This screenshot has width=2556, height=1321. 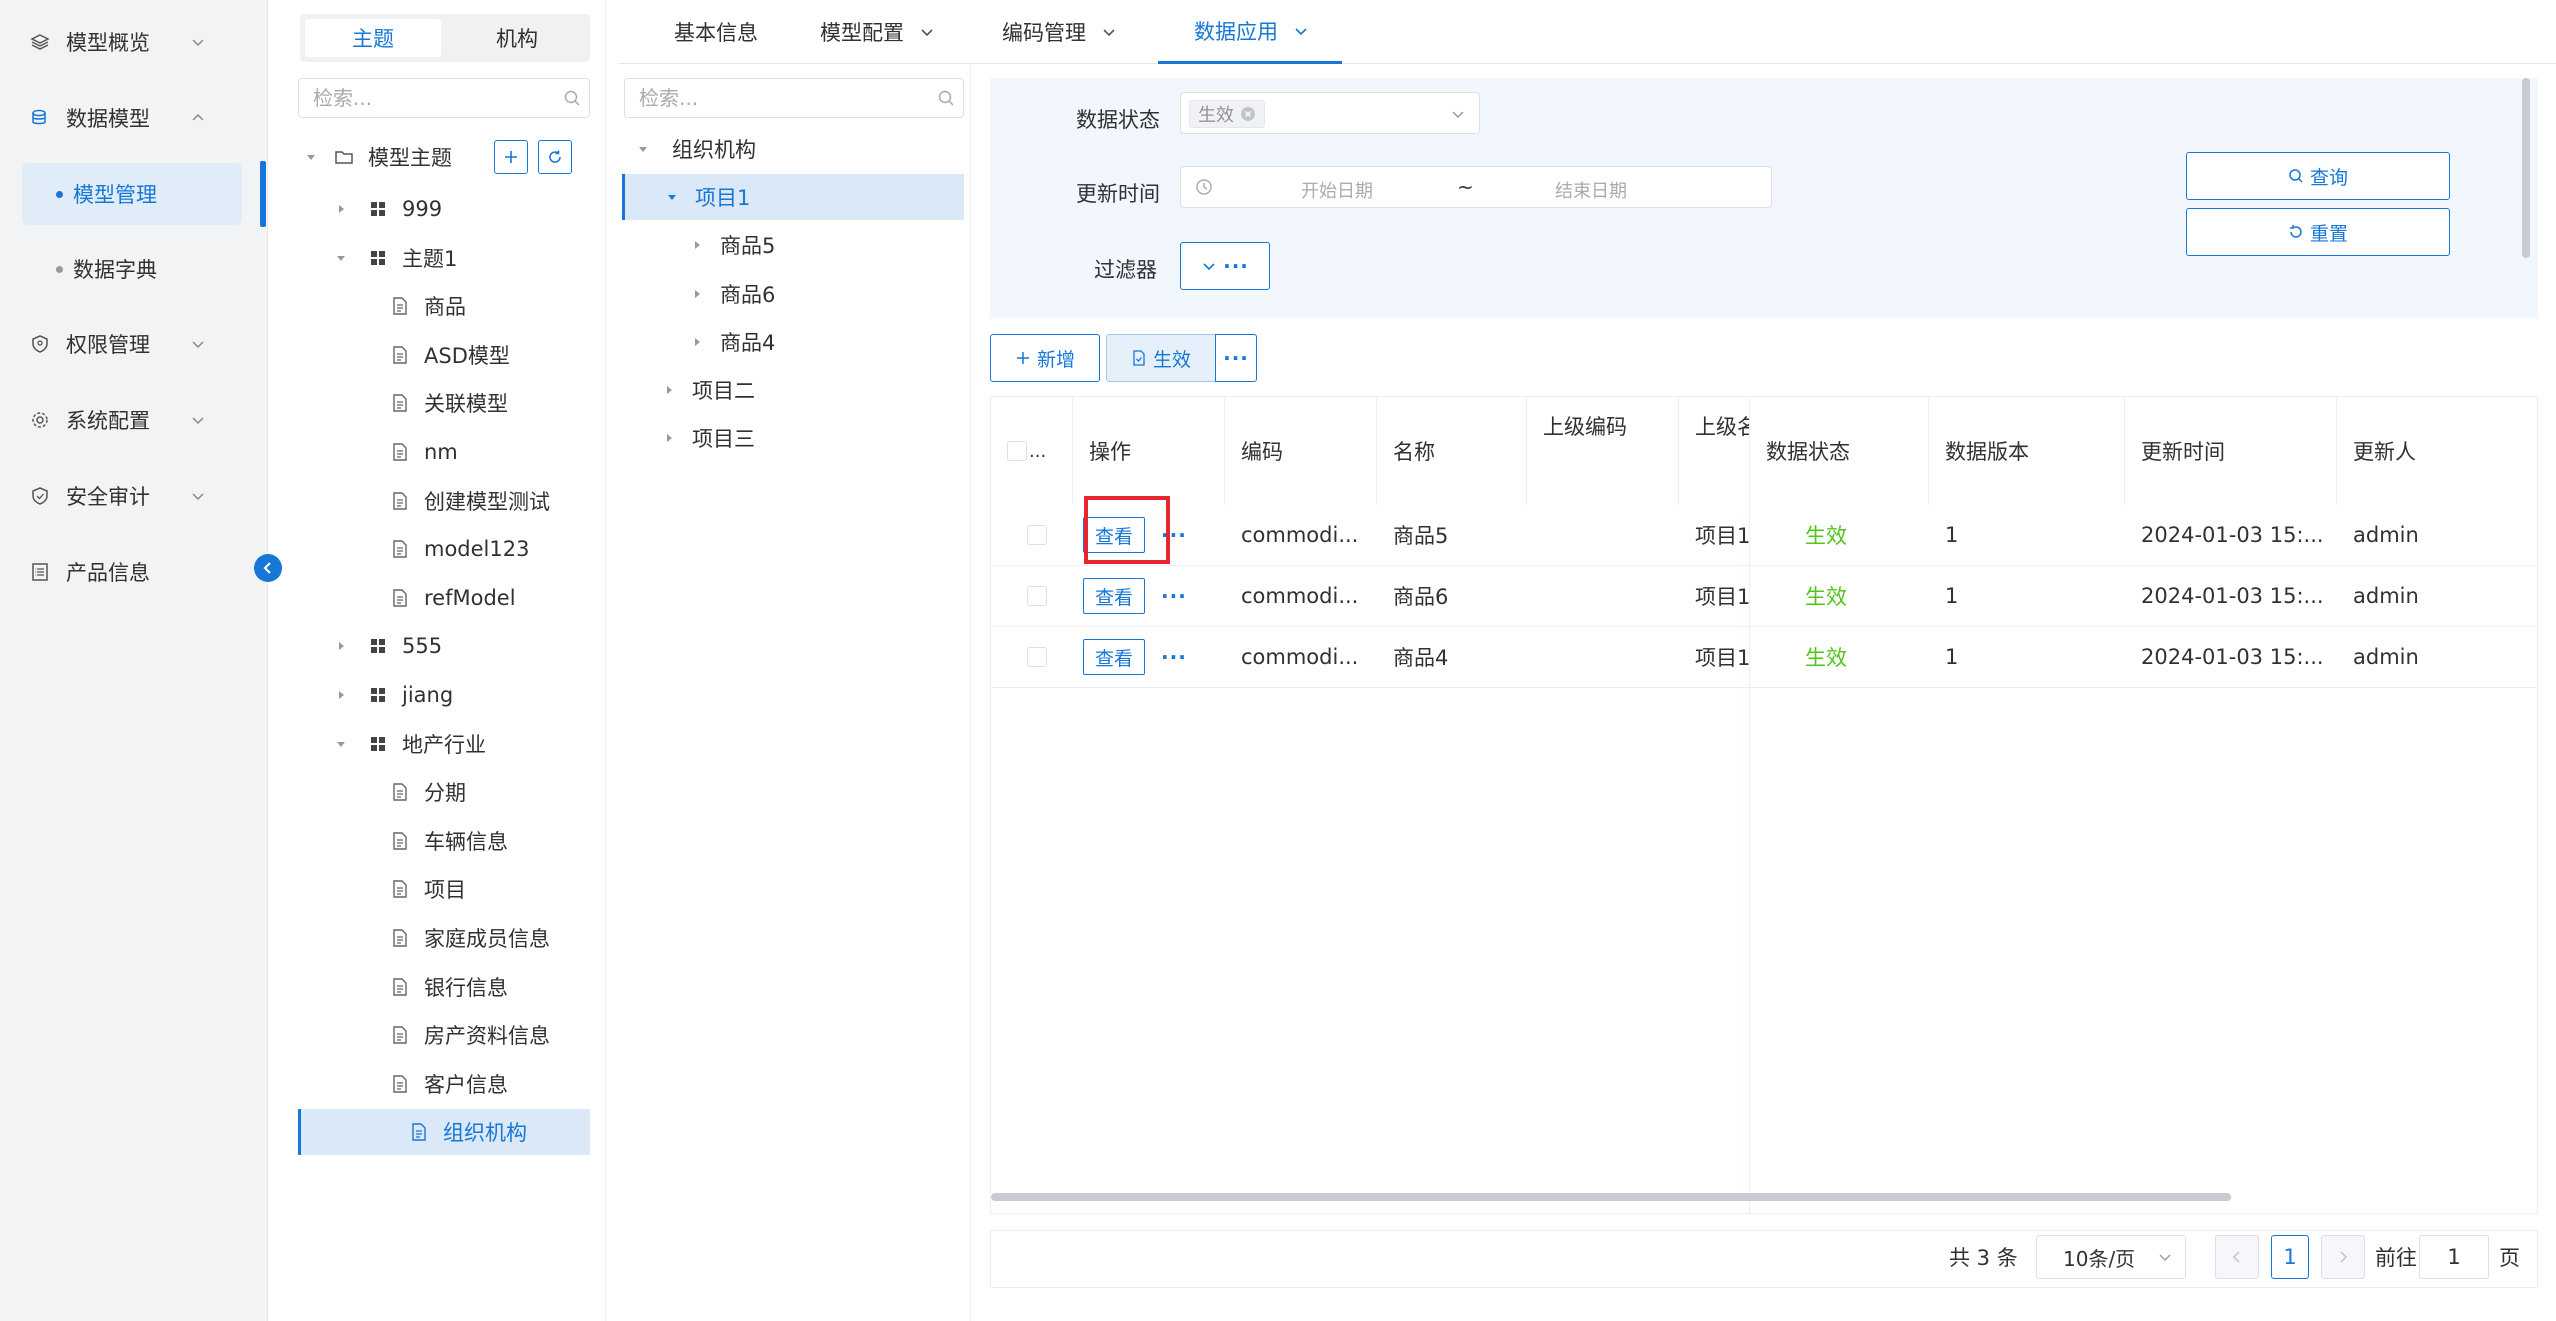 What do you see at coordinates (1250, 32) in the screenshot?
I see `tab-data-application: 数据应用` at bounding box center [1250, 32].